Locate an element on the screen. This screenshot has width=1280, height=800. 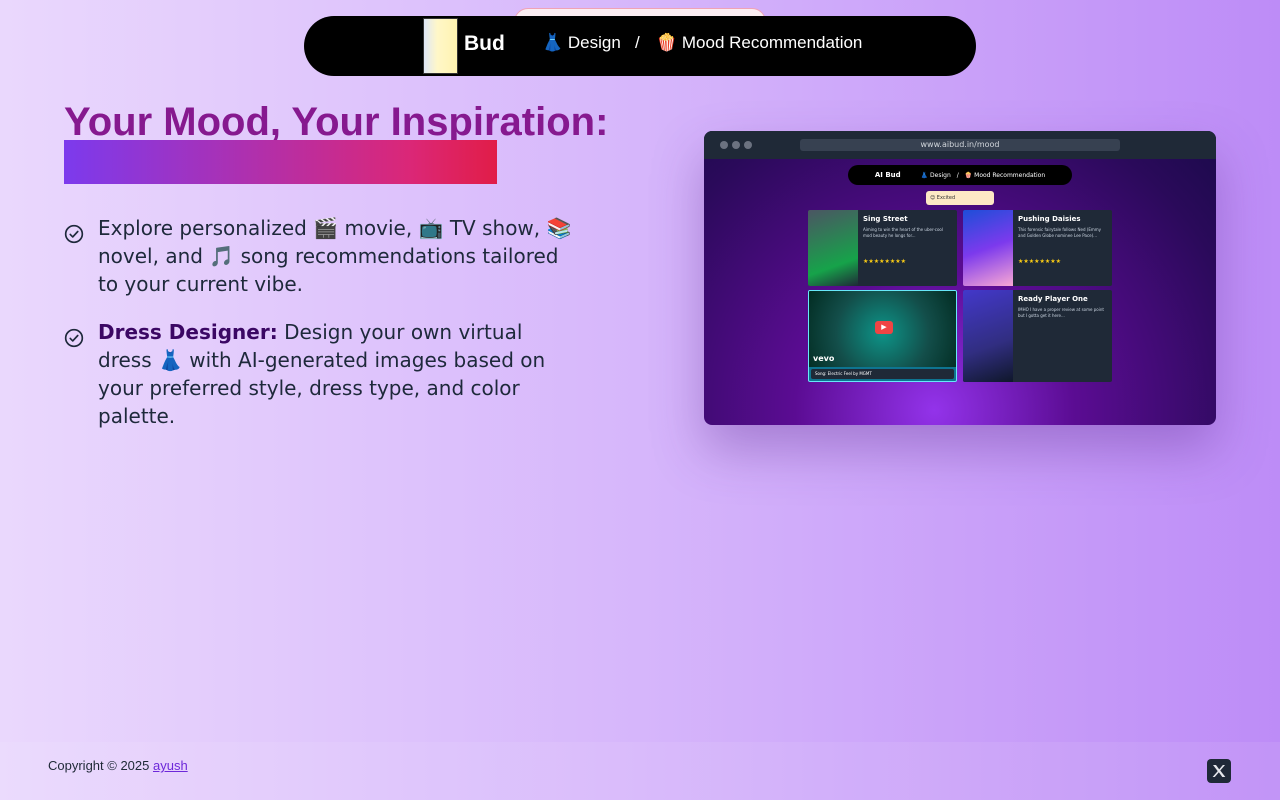
x-logo-icon is located at coordinates (1219, 771).